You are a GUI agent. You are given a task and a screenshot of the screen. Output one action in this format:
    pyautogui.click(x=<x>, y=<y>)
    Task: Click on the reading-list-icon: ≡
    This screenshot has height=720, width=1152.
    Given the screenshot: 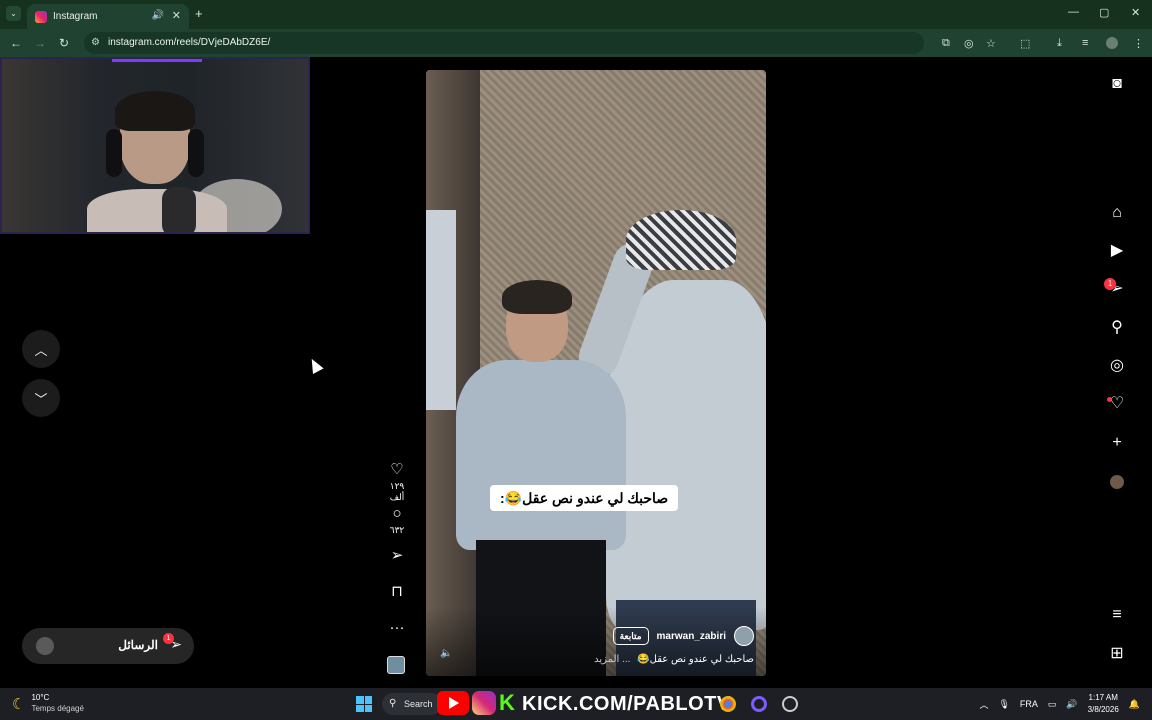 What is the action you would take?
    pyautogui.click(x=1085, y=43)
    